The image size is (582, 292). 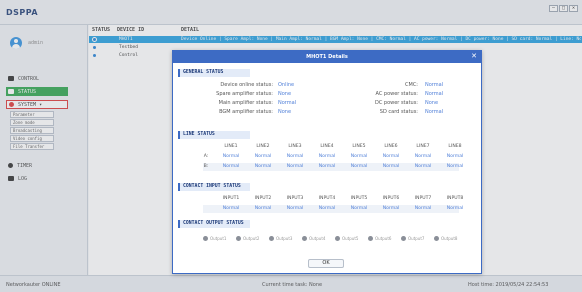 What do you see at coordinates (284, 238) in the screenshot?
I see `output-label: Output3` at bounding box center [284, 238].